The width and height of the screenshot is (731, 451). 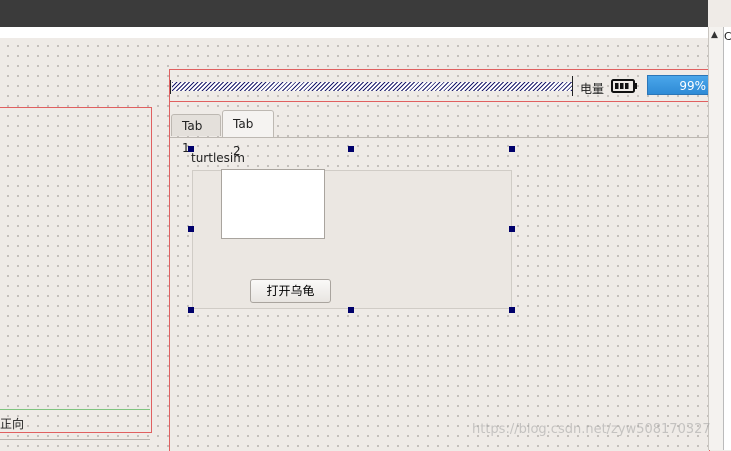 I want to click on selection-handle-bottom-right, so click(x=512, y=310).